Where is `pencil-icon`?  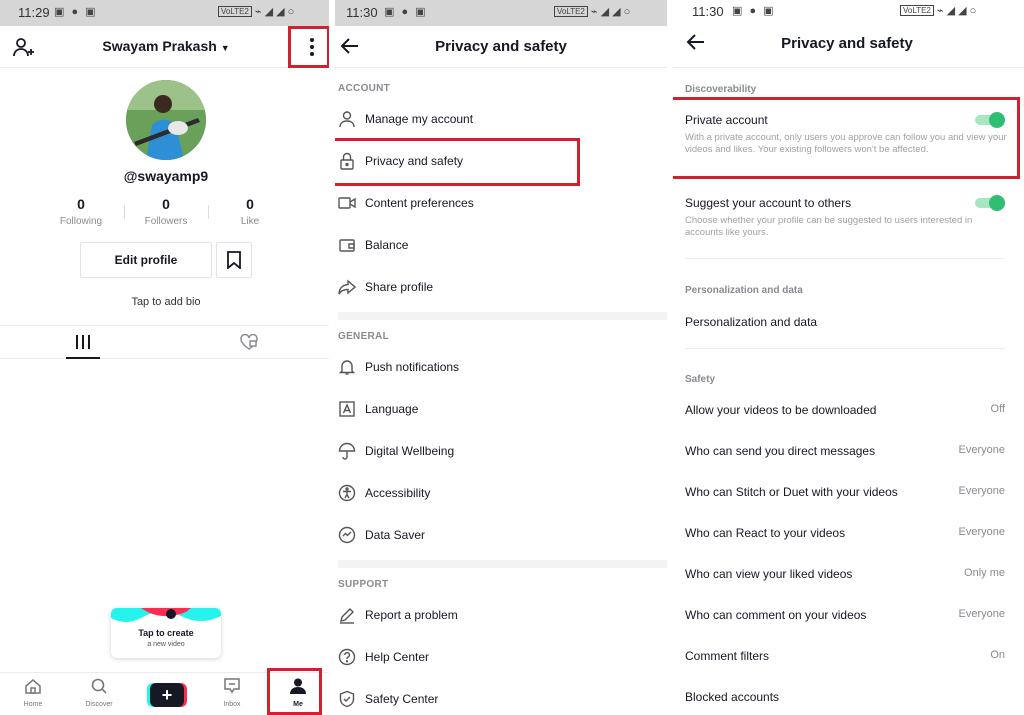 pencil-icon is located at coordinates (347, 615).